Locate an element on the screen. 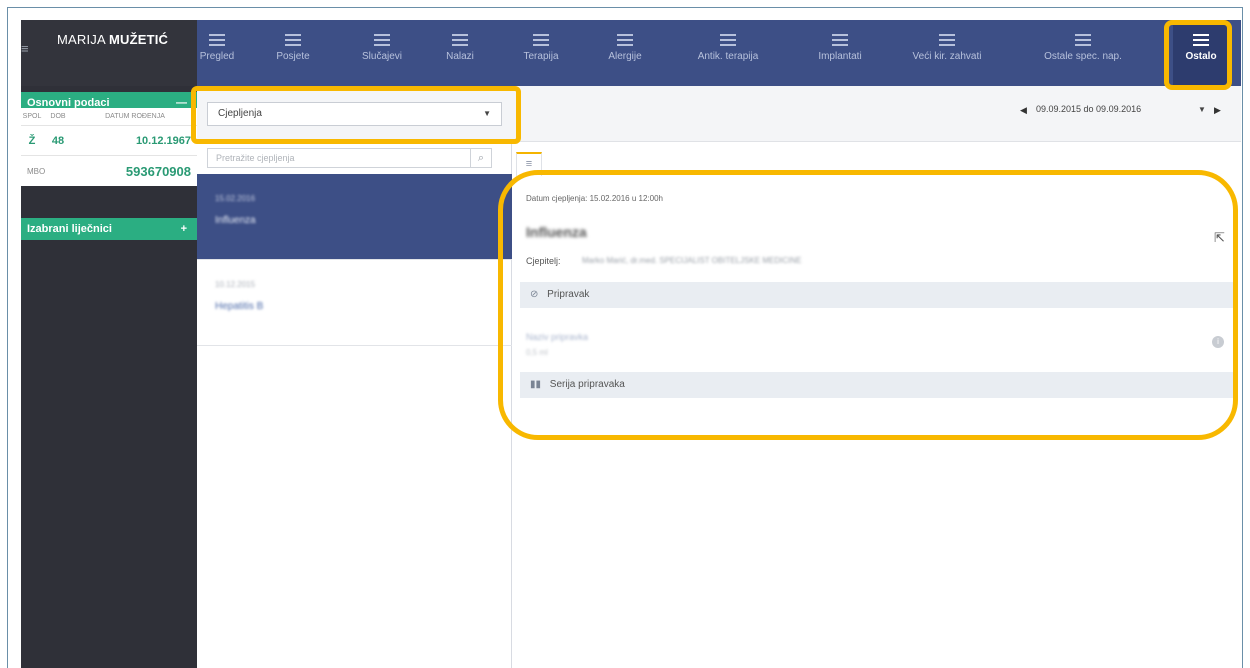 The width and height of the screenshot is (1250, 668). nav-label: Ostale spec. nap. is located at coordinates (1083, 56).